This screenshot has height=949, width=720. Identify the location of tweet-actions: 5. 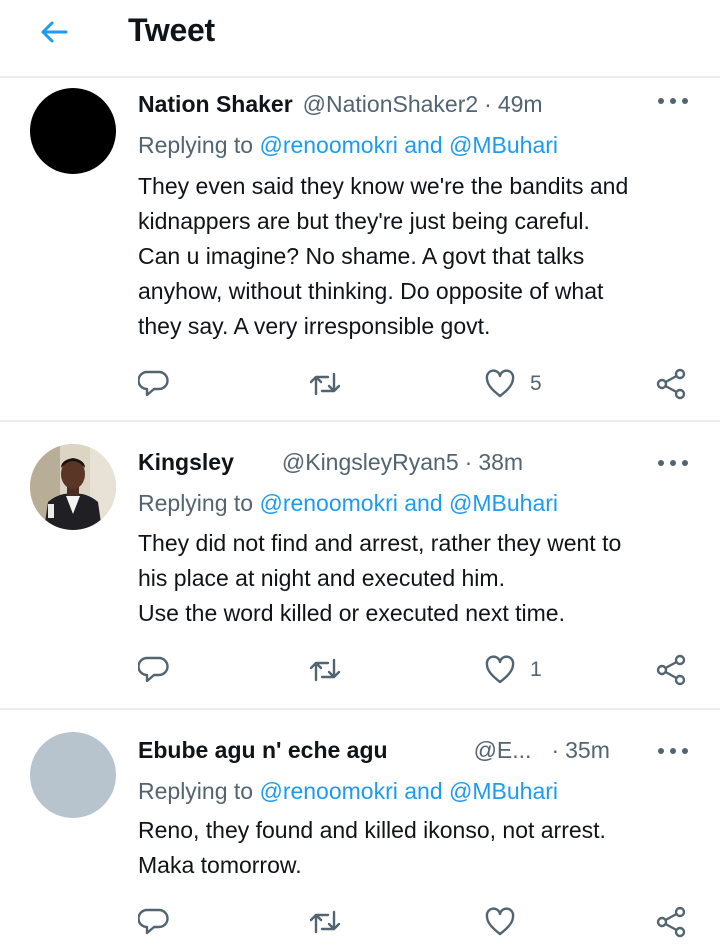
(414, 384).